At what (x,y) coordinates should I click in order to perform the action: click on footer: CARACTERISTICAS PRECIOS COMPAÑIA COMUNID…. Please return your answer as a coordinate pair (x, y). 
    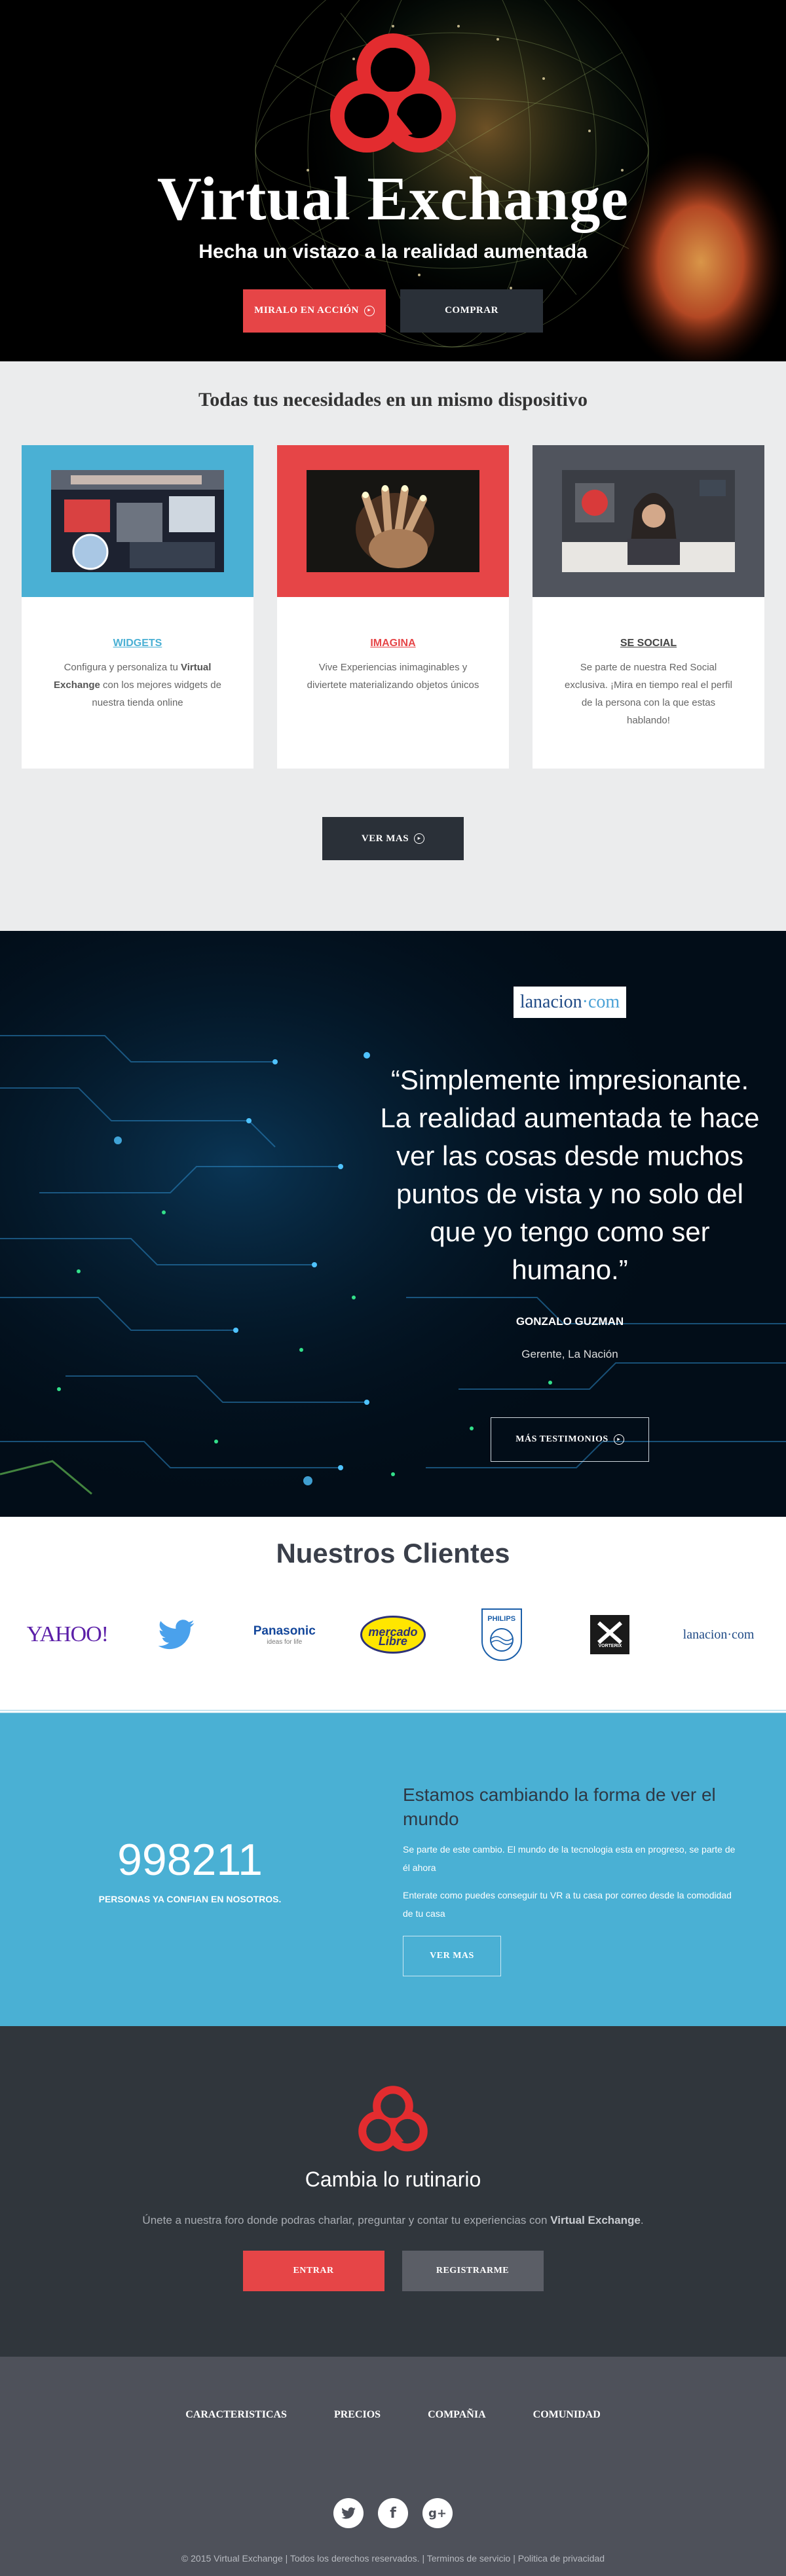
    Looking at the image, I should click on (393, 2466).